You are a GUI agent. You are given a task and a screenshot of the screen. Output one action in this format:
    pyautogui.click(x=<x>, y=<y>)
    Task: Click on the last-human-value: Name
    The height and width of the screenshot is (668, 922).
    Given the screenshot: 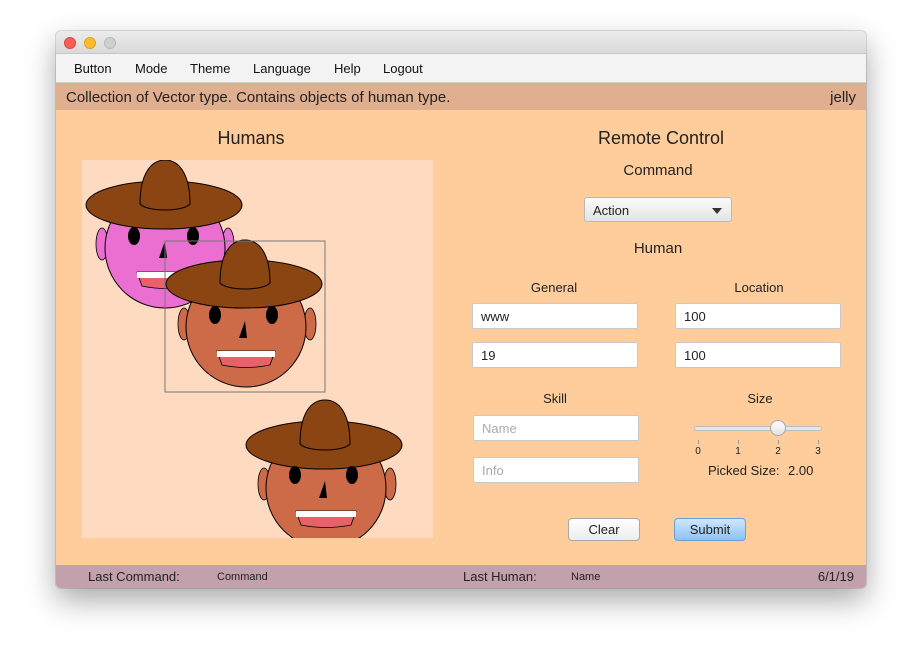 What is the action you would take?
    pyautogui.click(x=586, y=577)
    